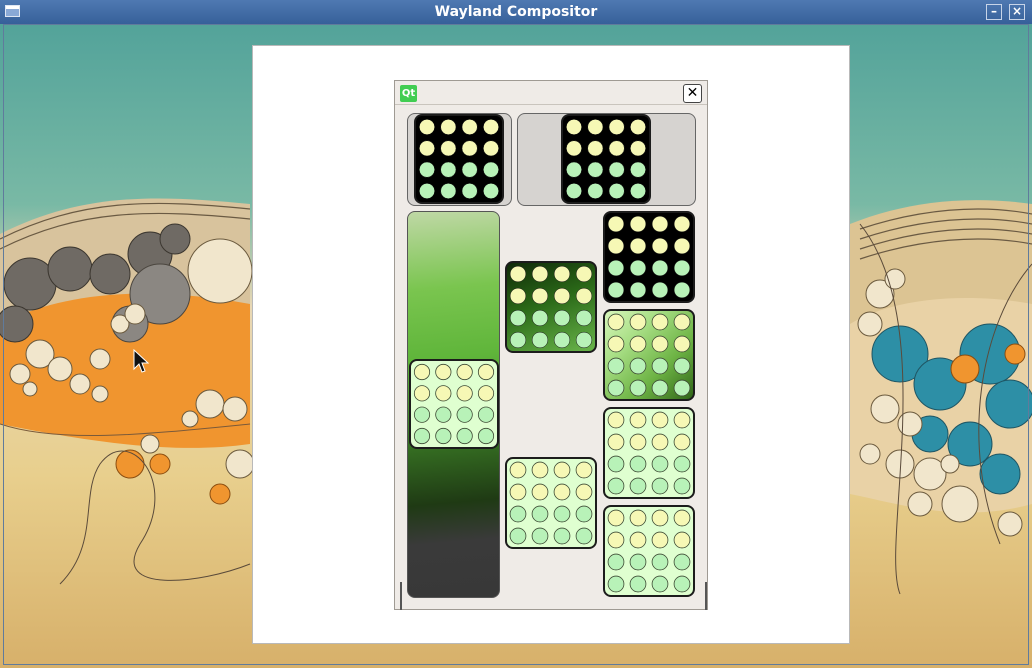 The height and width of the screenshot is (668, 1032). Describe the element at coordinates (1017, 12) in the screenshot. I see `close-button: ×` at that location.